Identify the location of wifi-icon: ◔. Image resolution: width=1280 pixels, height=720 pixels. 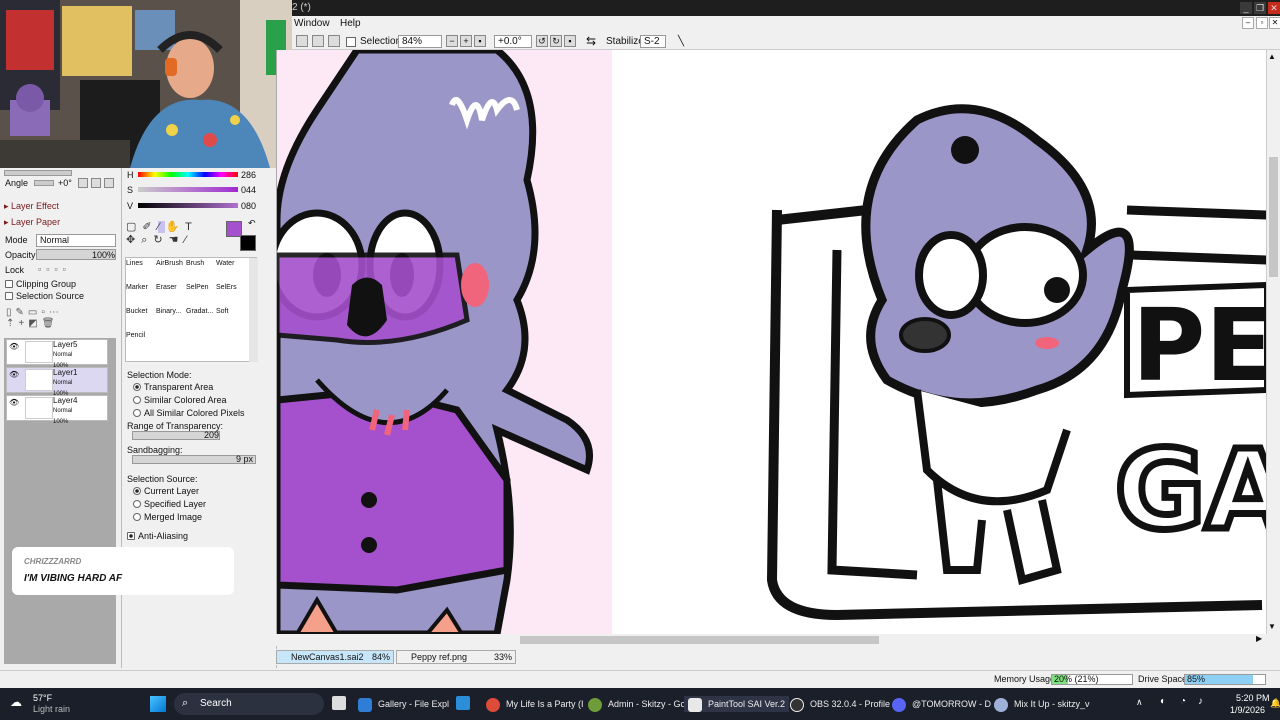
(1183, 701).